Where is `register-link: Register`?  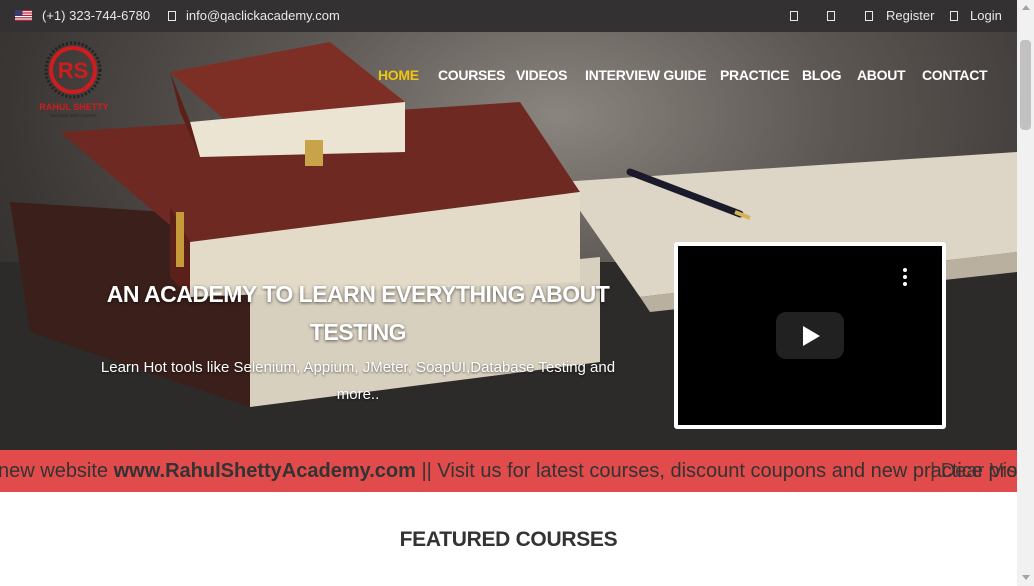
register-link: Register is located at coordinates (910, 15).